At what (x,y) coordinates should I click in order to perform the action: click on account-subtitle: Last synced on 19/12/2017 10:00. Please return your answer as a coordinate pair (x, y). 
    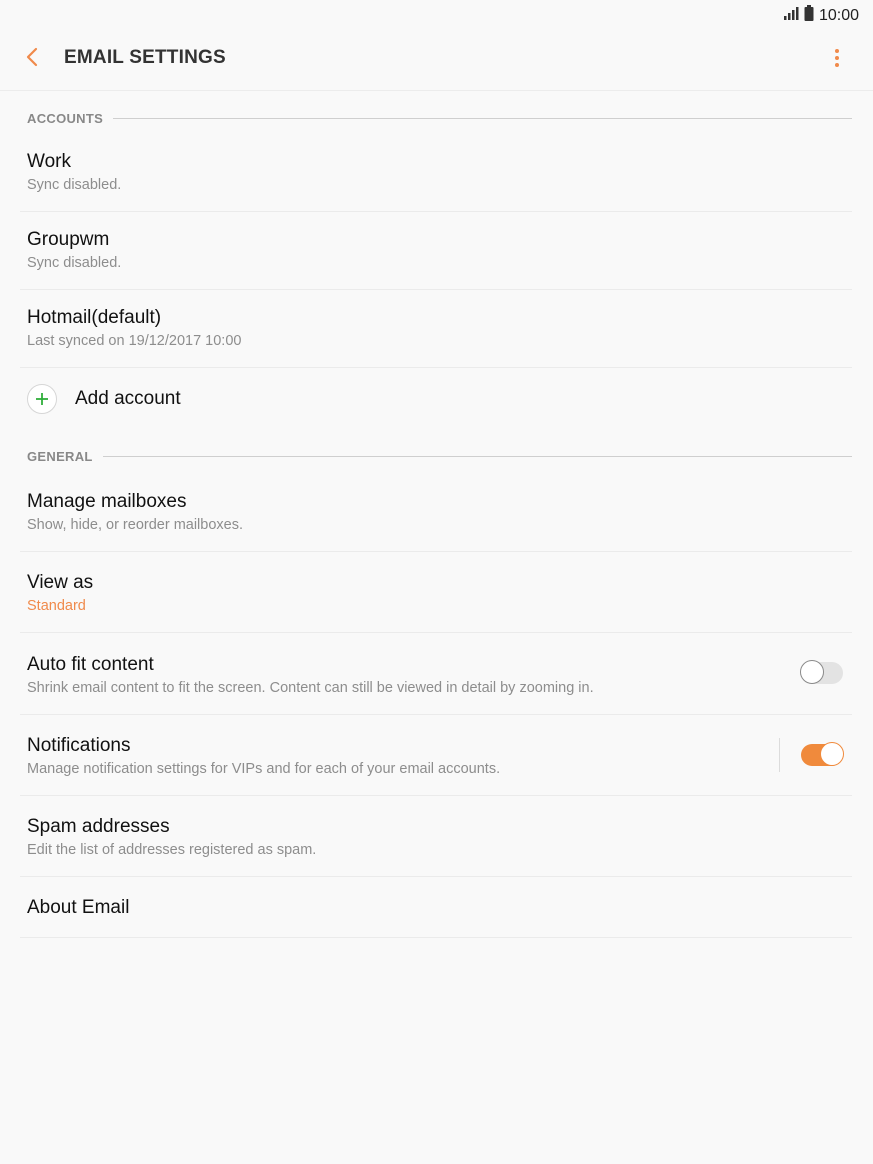
    Looking at the image, I should click on (134, 341).